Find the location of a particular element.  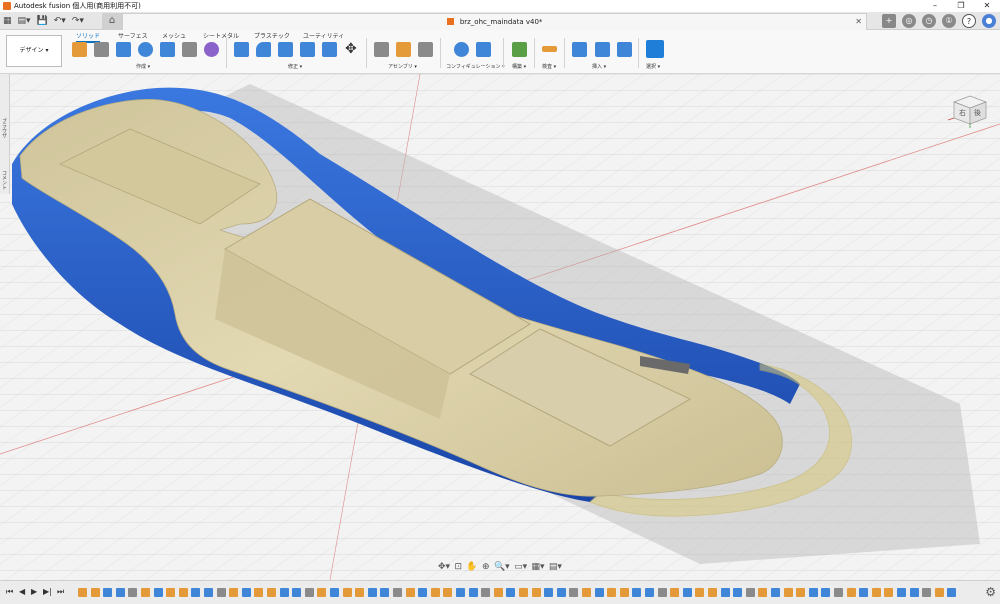

grid-icon: ▦ is located at coordinates (7, 21).